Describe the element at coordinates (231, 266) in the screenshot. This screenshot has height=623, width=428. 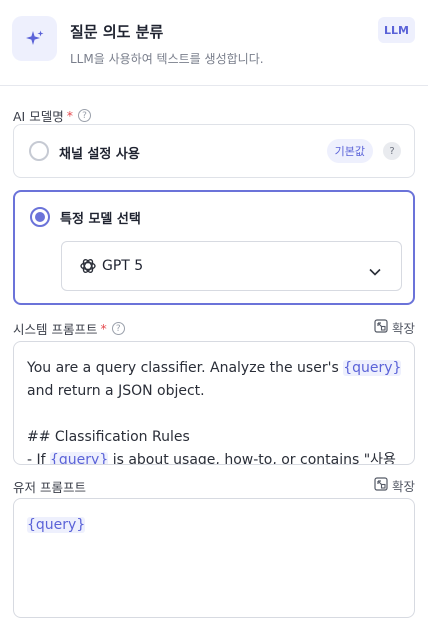
I see `model-select: GPT 5` at that location.